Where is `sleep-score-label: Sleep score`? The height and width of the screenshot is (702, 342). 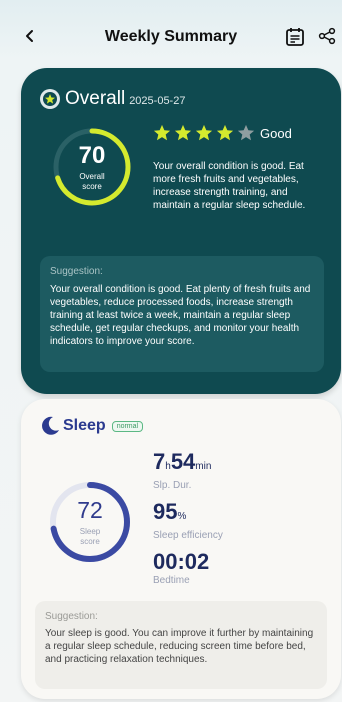 sleep-score-label: Sleep score is located at coordinates (90, 537).